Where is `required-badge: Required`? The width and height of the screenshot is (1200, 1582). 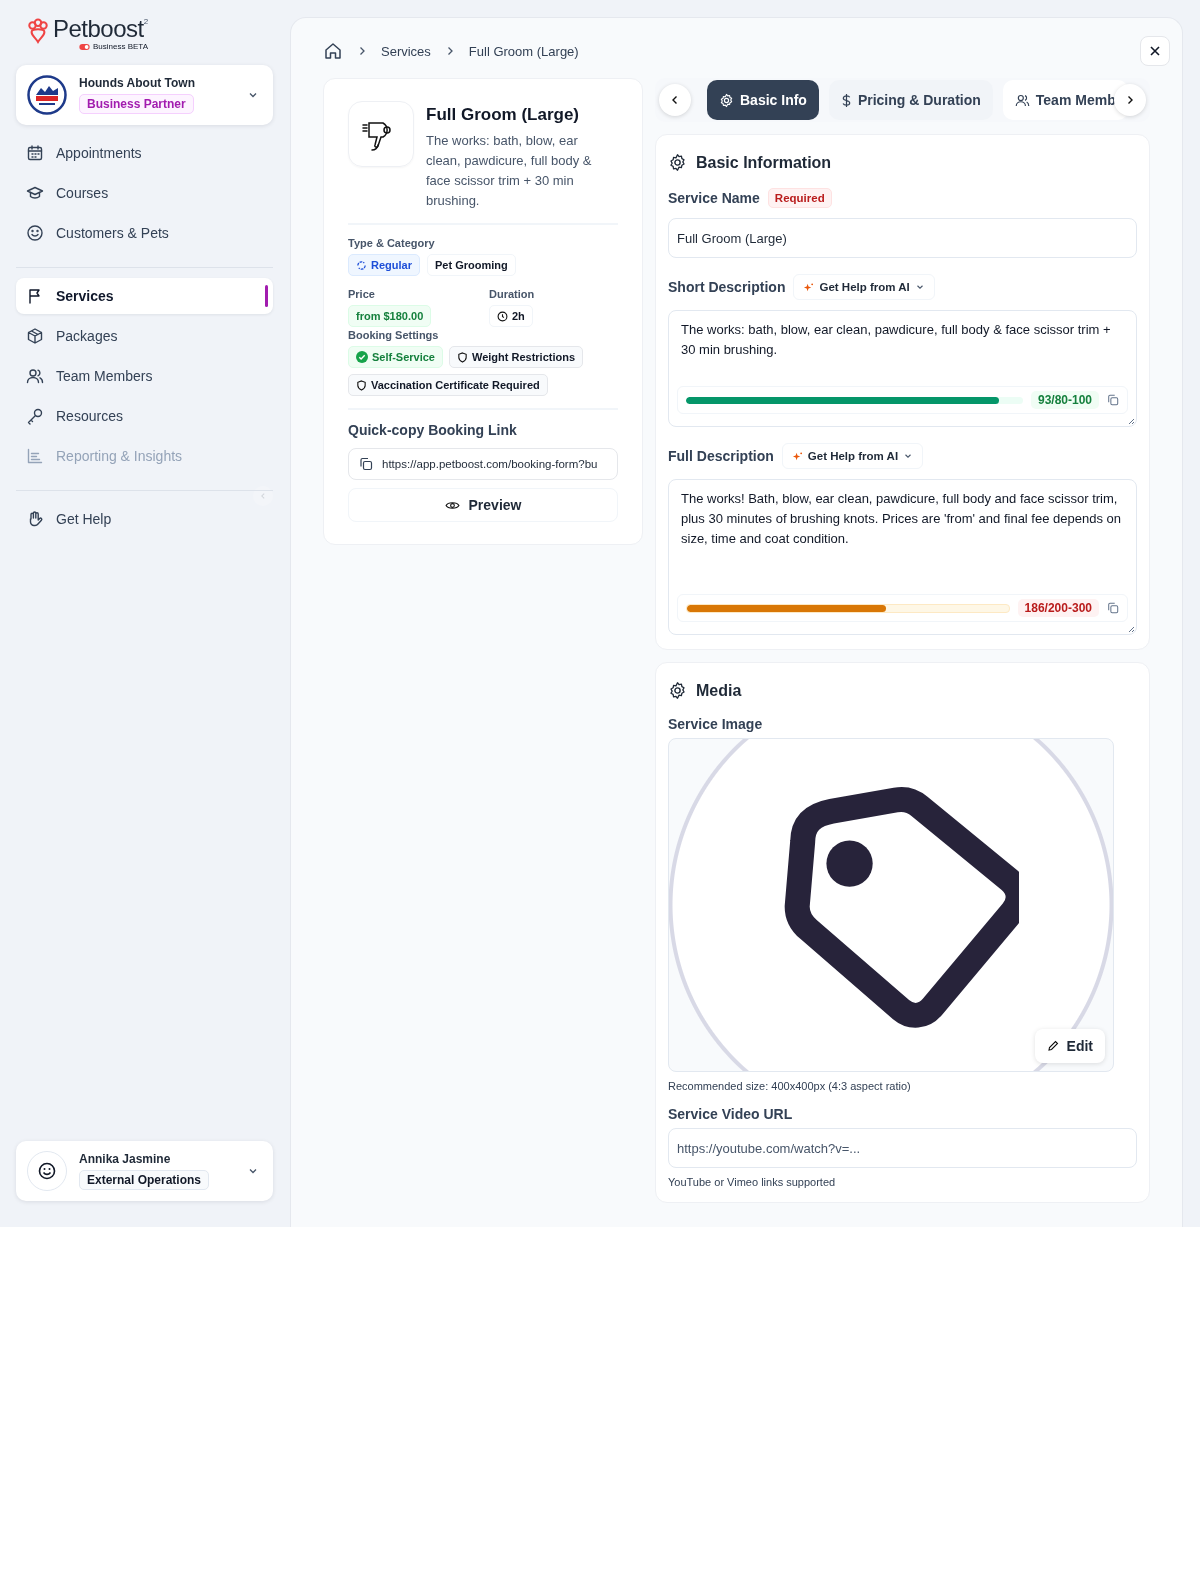
required-badge: Required is located at coordinates (799, 198).